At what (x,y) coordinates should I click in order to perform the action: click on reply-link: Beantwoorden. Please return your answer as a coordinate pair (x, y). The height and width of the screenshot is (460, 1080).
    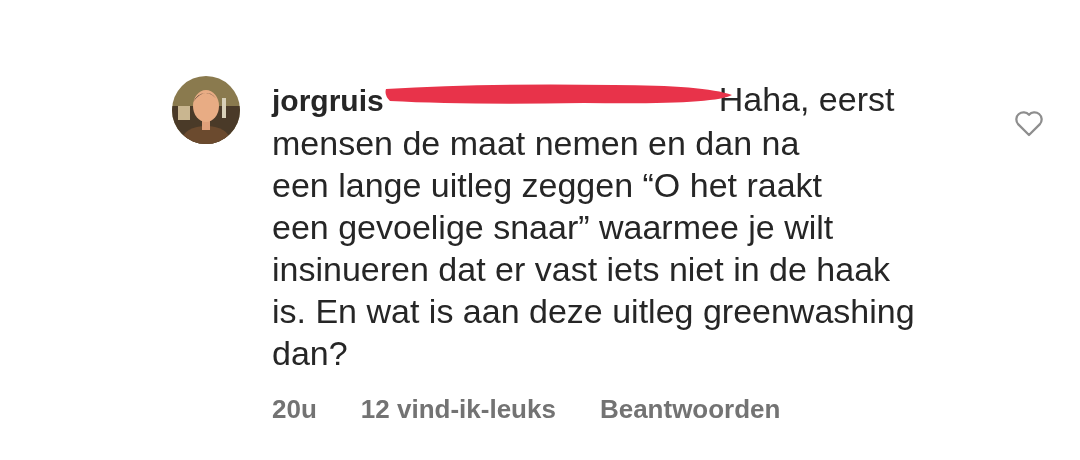
    Looking at the image, I should click on (690, 409).